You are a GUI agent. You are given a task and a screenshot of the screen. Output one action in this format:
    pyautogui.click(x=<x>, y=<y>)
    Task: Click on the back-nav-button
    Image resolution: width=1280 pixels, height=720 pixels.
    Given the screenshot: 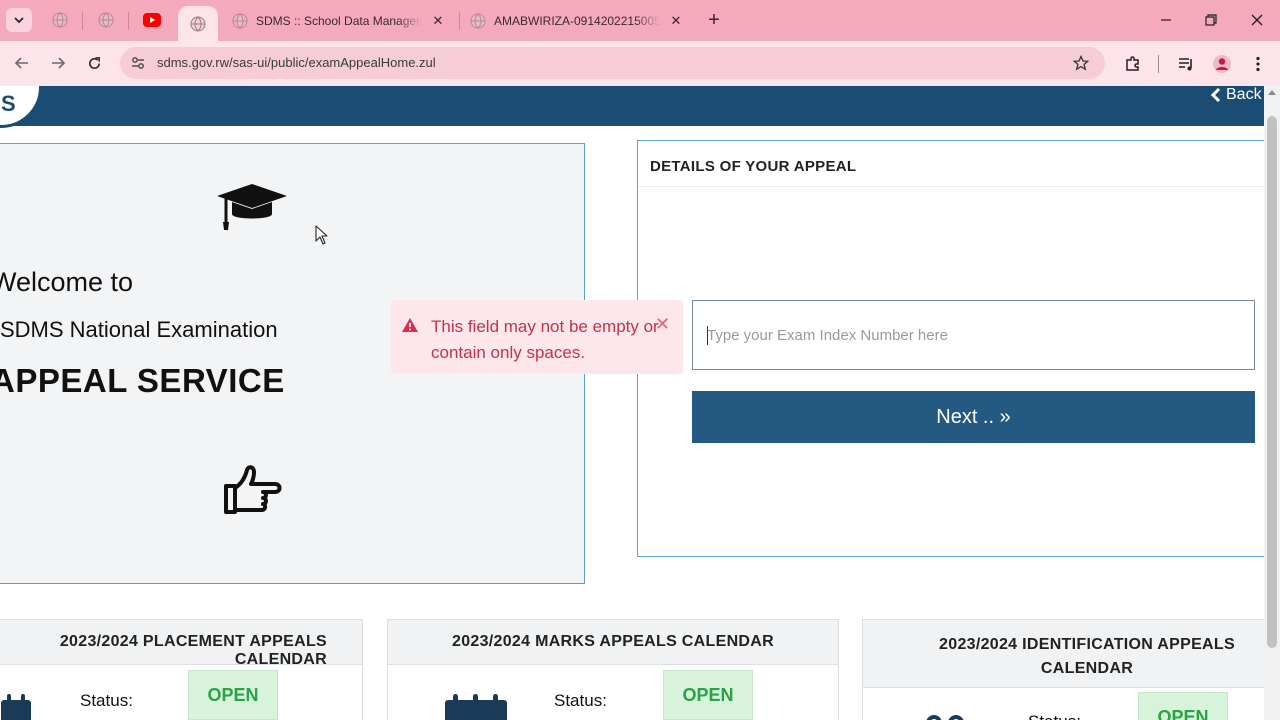 What is the action you would take?
    pyautogui.click(x=22, y=63)
    